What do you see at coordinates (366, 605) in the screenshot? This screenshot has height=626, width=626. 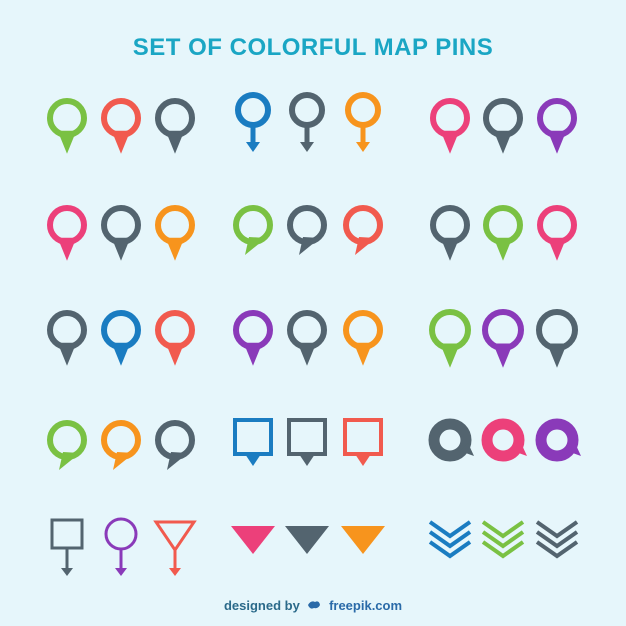 I see `freepik-brand-text: freepik.com` at bounding box center [366, 605].